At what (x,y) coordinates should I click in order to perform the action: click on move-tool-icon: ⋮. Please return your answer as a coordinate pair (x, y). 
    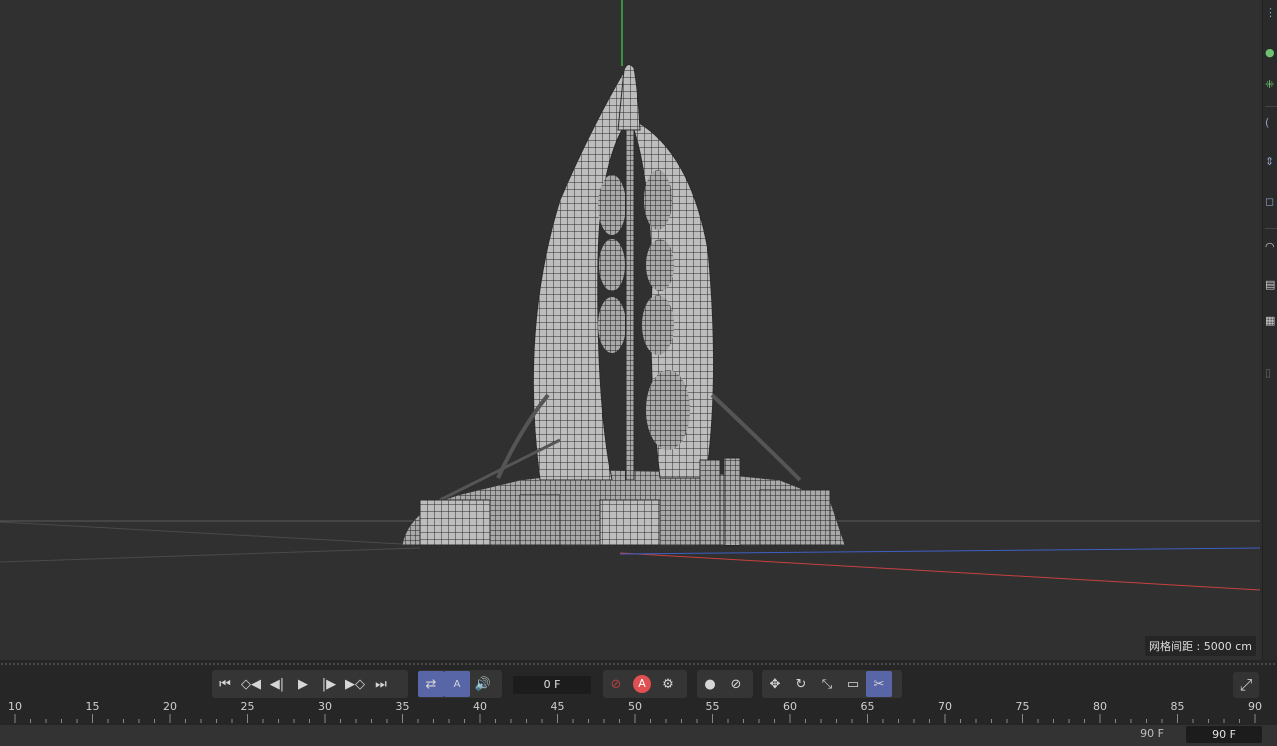
    Looking at the image, I should click on (1271, 17).